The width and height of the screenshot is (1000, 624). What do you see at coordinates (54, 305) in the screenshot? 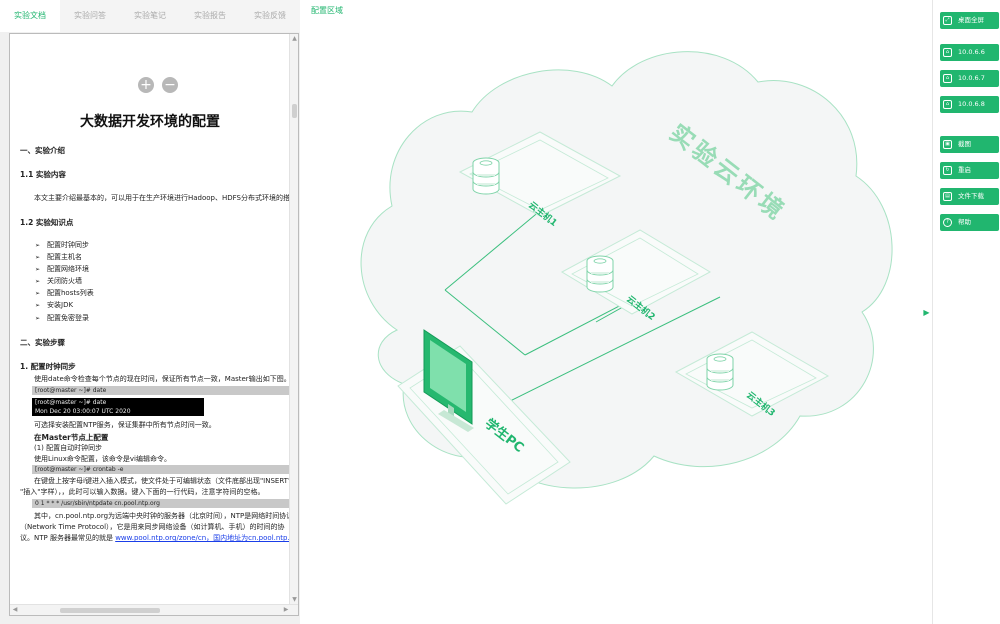
I see `point-item: 安装JDK` at bounding box center [54, 305].